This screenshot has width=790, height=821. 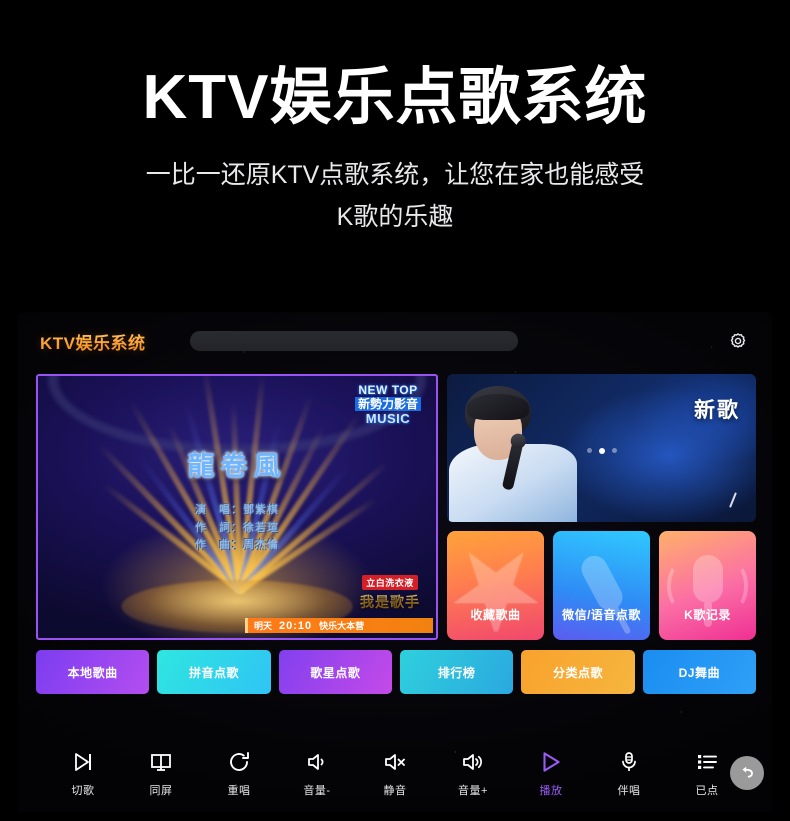 I want to click on toolbar-queued-songs: 已点, so click(x=707, y=773).